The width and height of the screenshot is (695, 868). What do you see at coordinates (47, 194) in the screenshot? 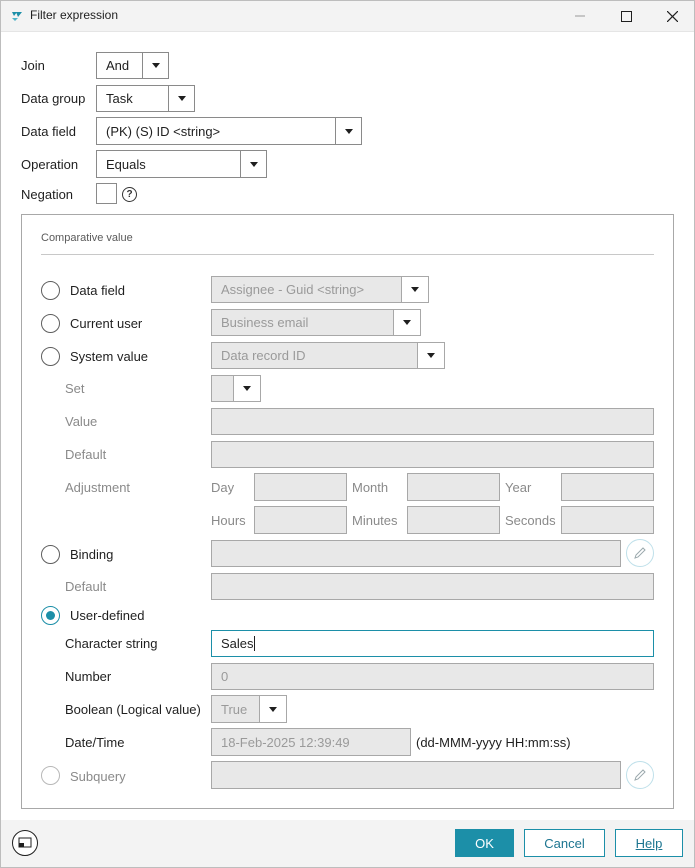
I see `negation-label: Negation` at bounding box center [47, 194].